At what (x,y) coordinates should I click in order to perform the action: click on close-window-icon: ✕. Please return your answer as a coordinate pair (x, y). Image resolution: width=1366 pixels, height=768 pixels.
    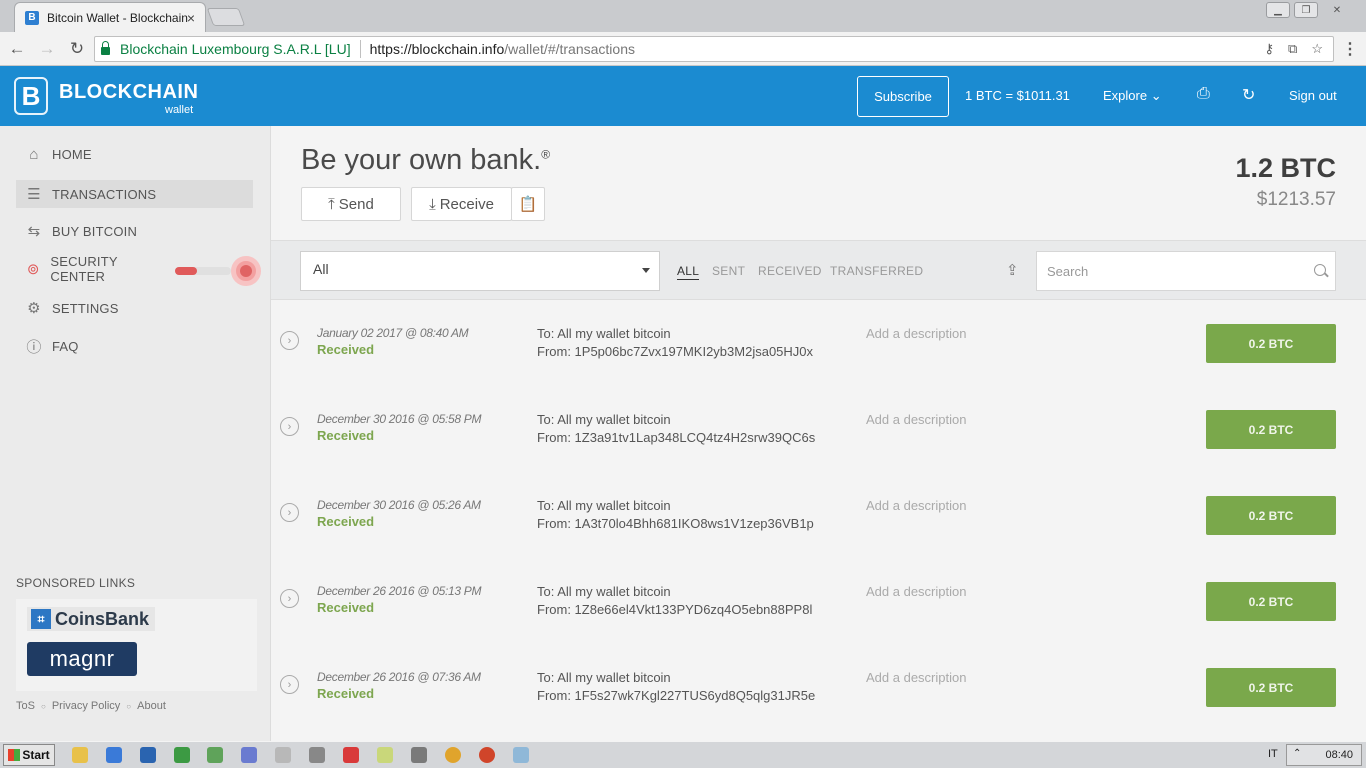
    Looking at the image, I should click on (1337, 10).